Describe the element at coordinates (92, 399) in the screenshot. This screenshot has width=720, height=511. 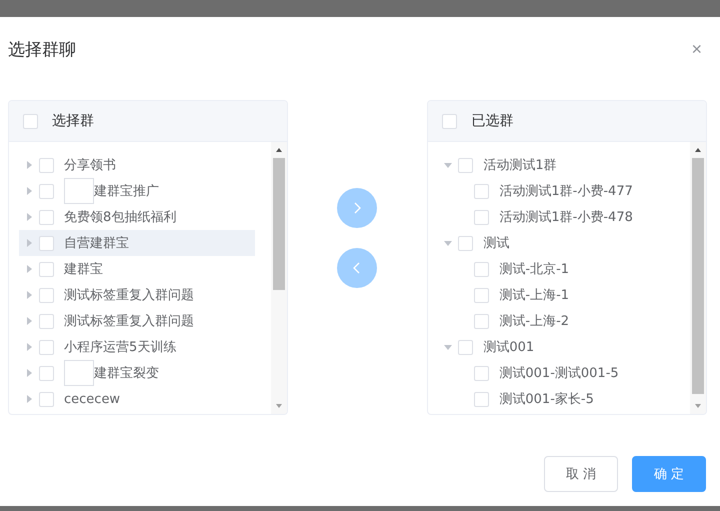
I see `tree-item: cececew` at that location.